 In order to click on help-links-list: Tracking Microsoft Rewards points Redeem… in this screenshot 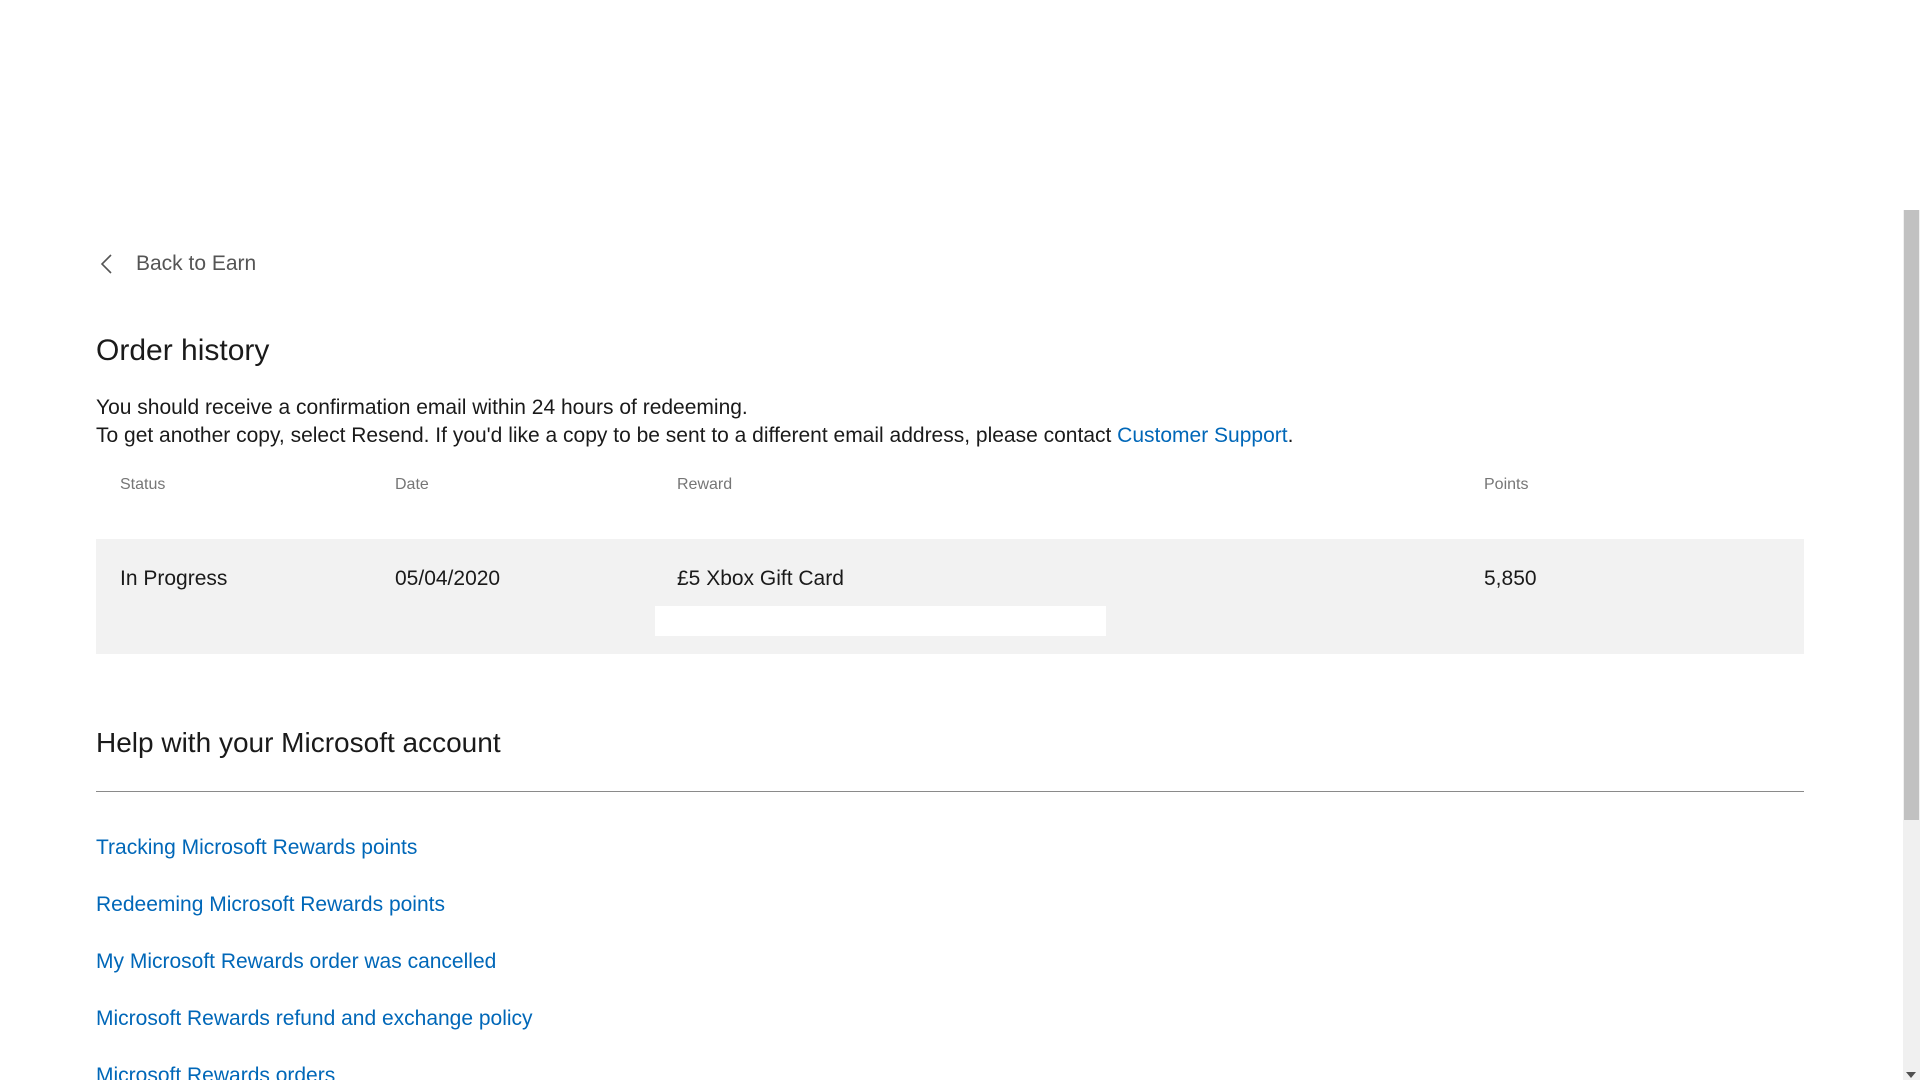, I will do `click(314, 957)`.